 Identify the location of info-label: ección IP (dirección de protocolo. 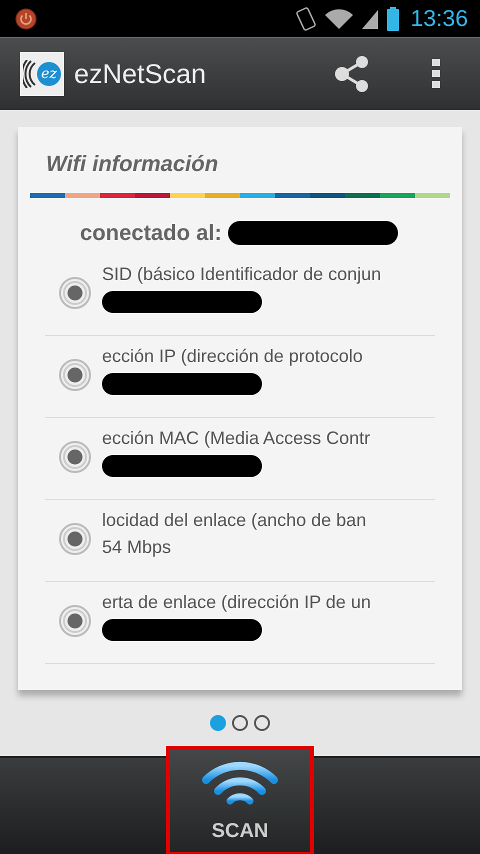
(232, 356).